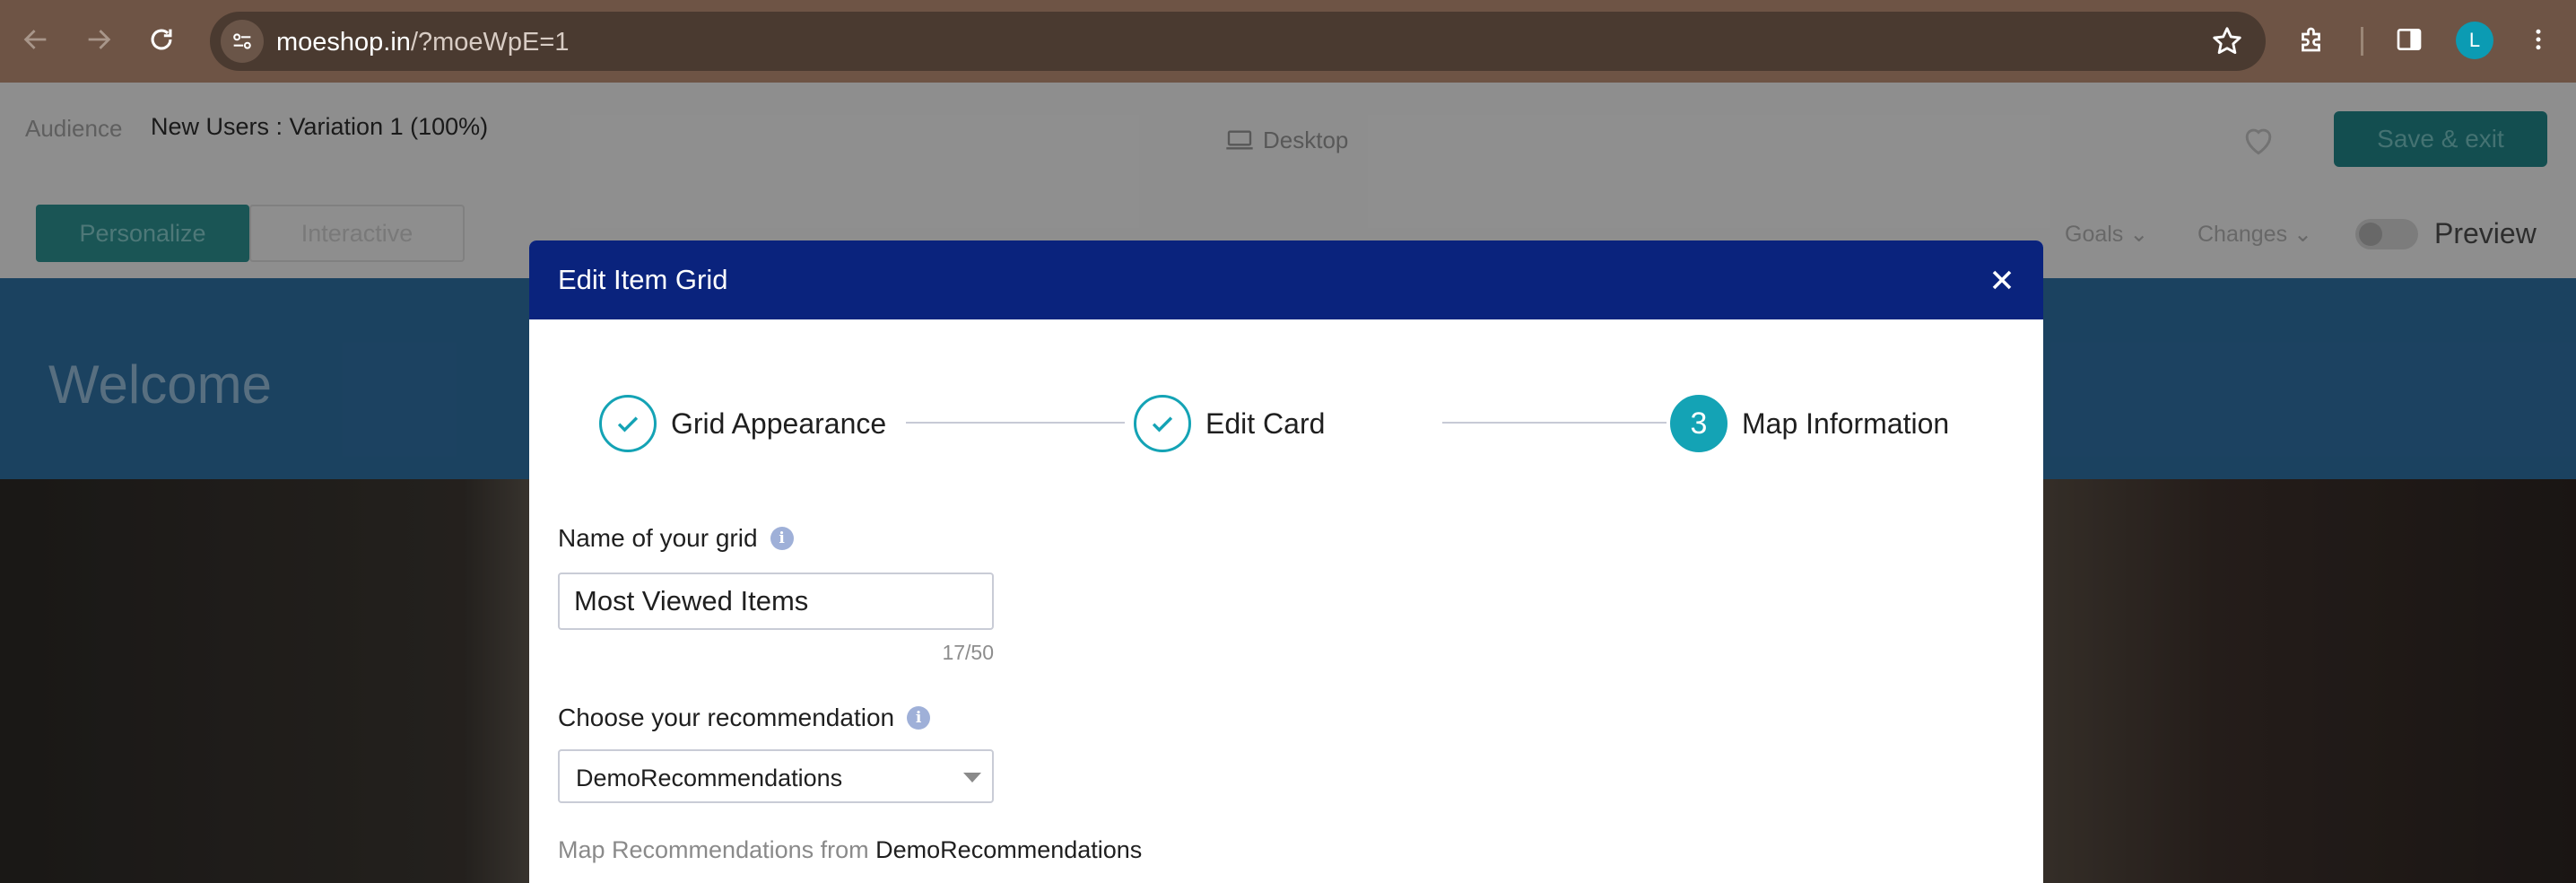  What do you see at coordinates (2002, 280) in the screenshot?
I see `close-icon` at bounding box center [2002, 280].